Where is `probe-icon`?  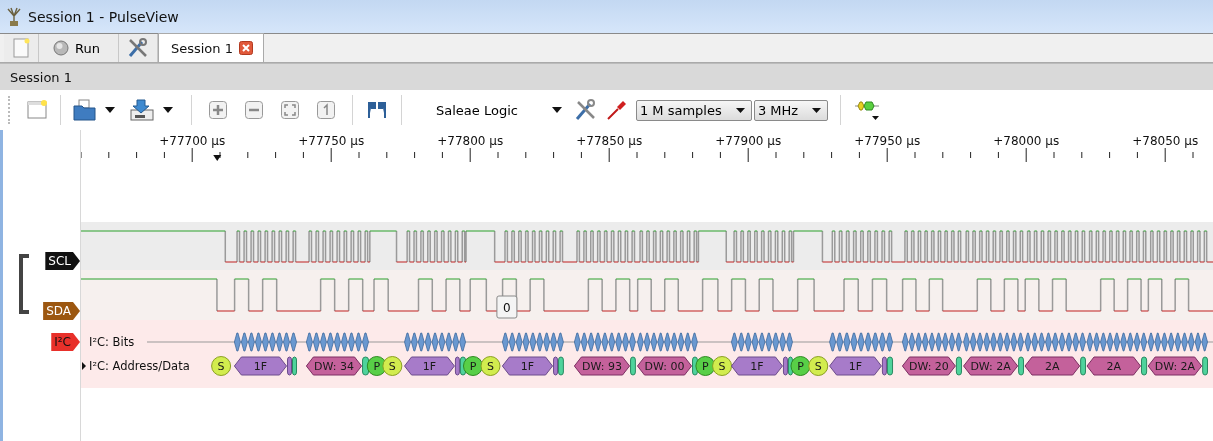 probe-icon is located at coordinates (616, 110).